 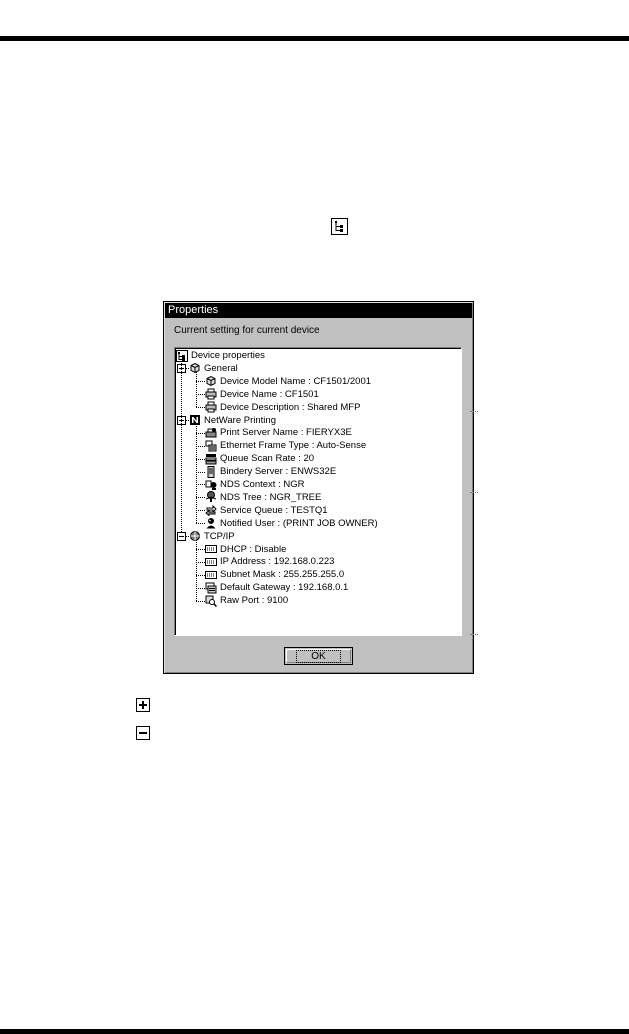 I want to click on tree-item: DHCP : Disable, so click(x=245, y=549).